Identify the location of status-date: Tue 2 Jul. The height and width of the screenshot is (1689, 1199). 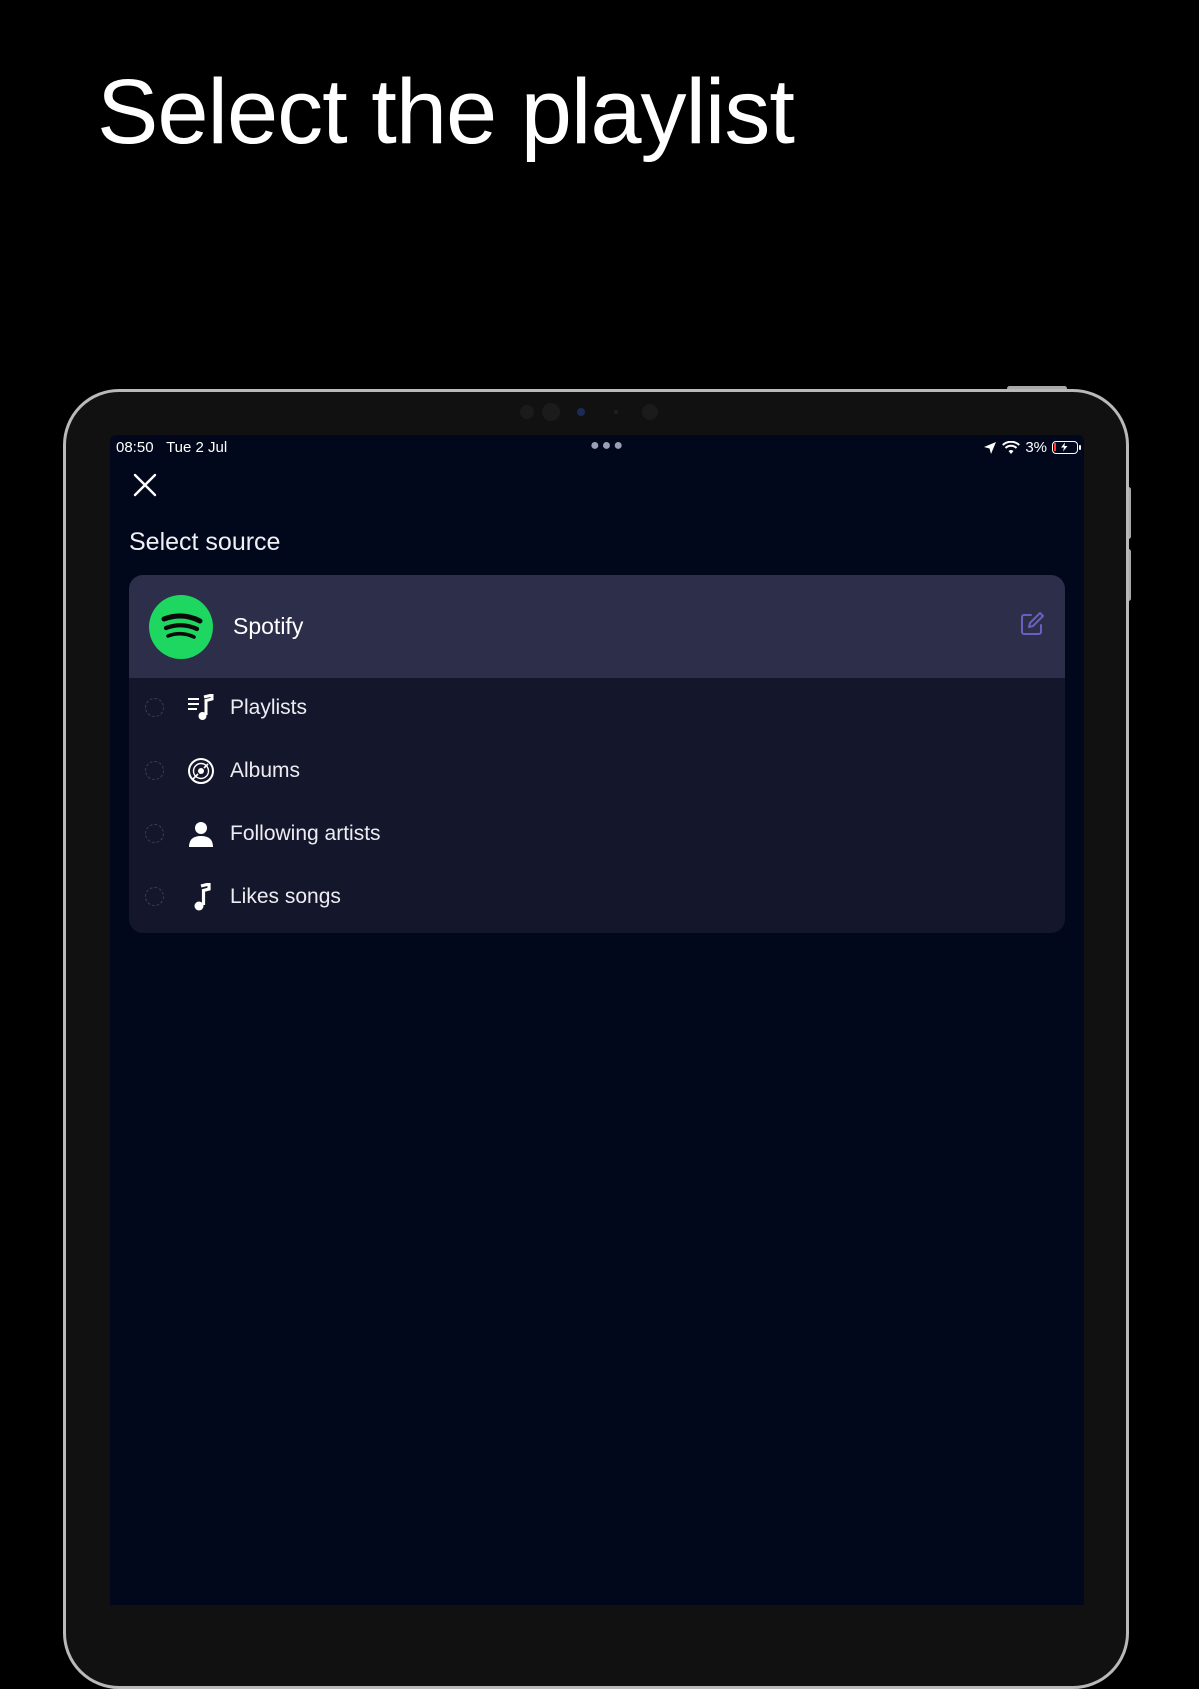
(197, 447).